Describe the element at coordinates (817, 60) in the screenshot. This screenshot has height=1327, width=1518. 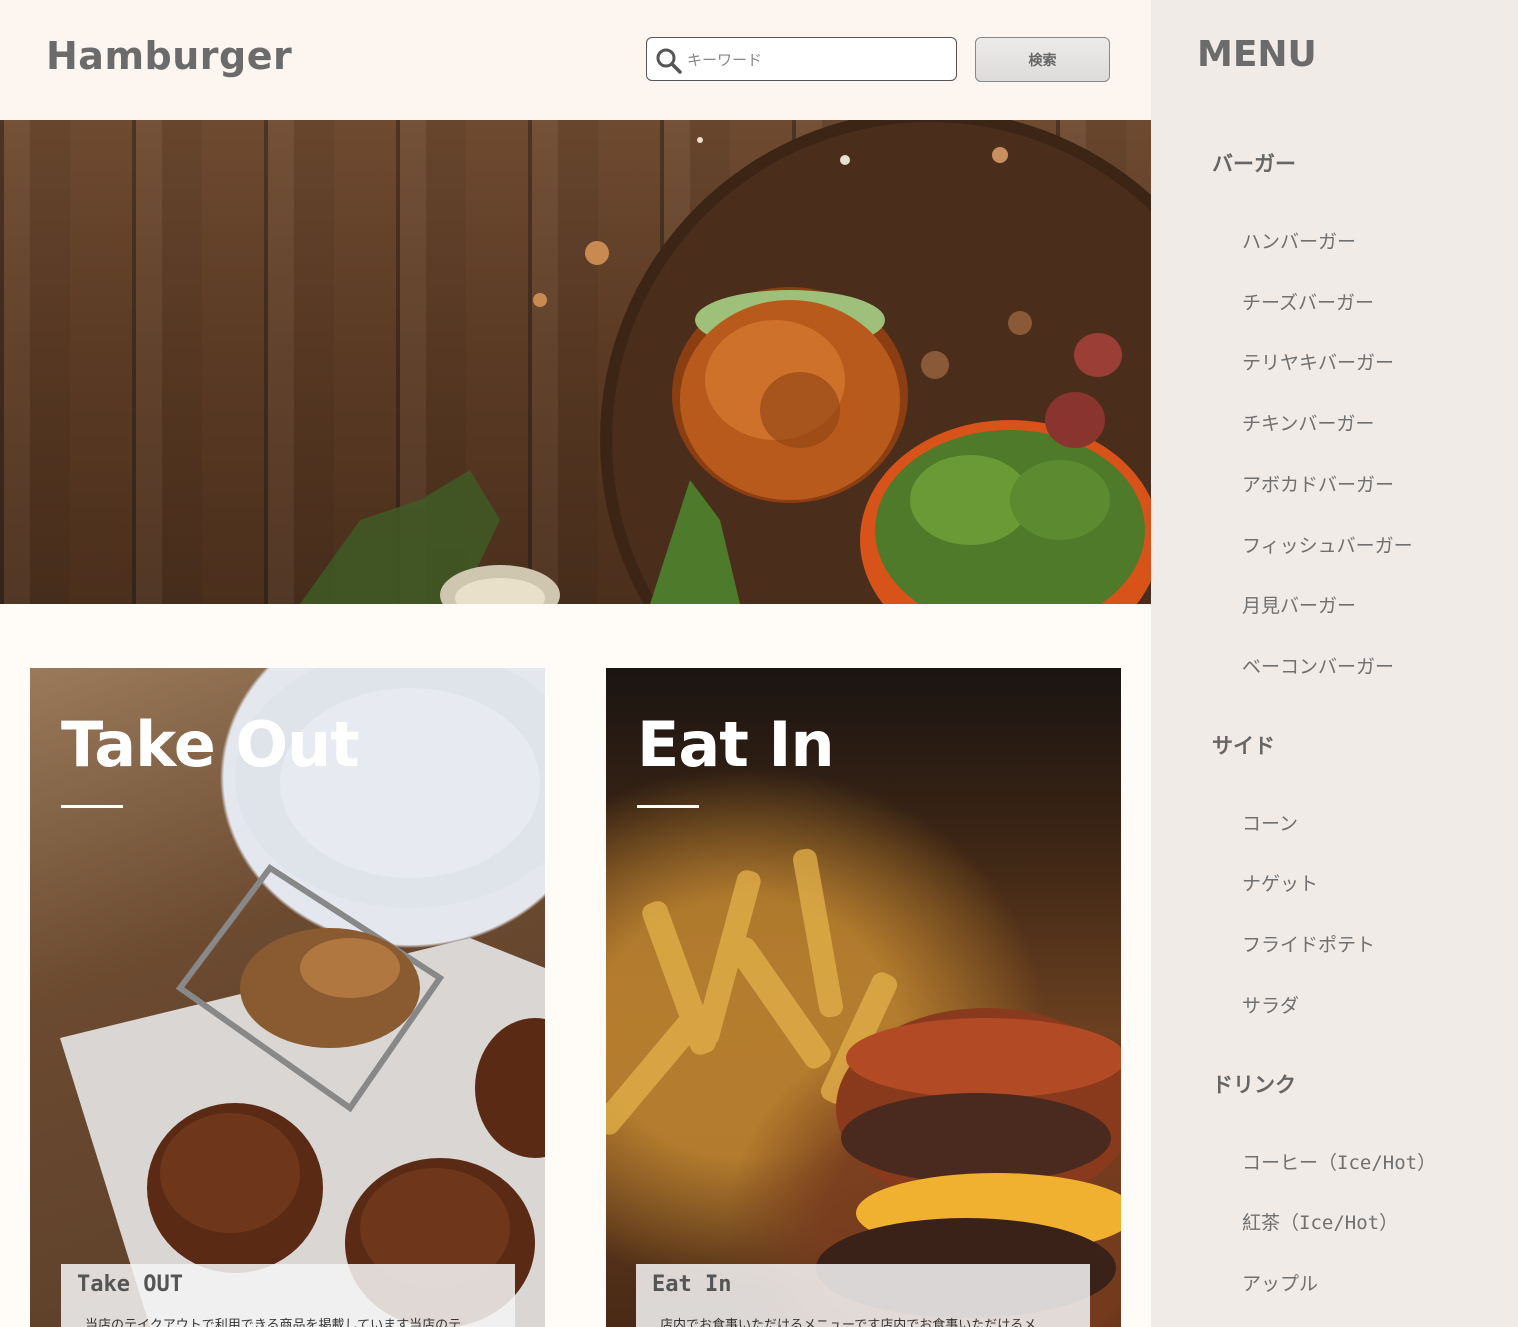
I see `search-input` at that location.